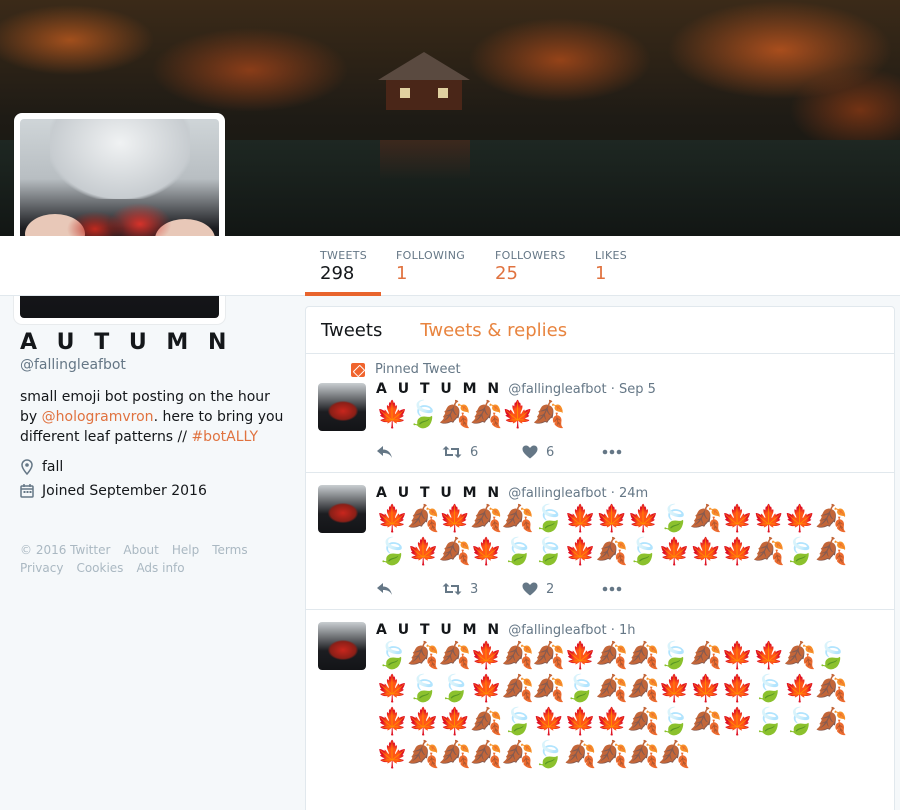  What do you see at coordinates (27, 467) in the screenshot?
I see `location-icon` at bounding box center [27, 467].